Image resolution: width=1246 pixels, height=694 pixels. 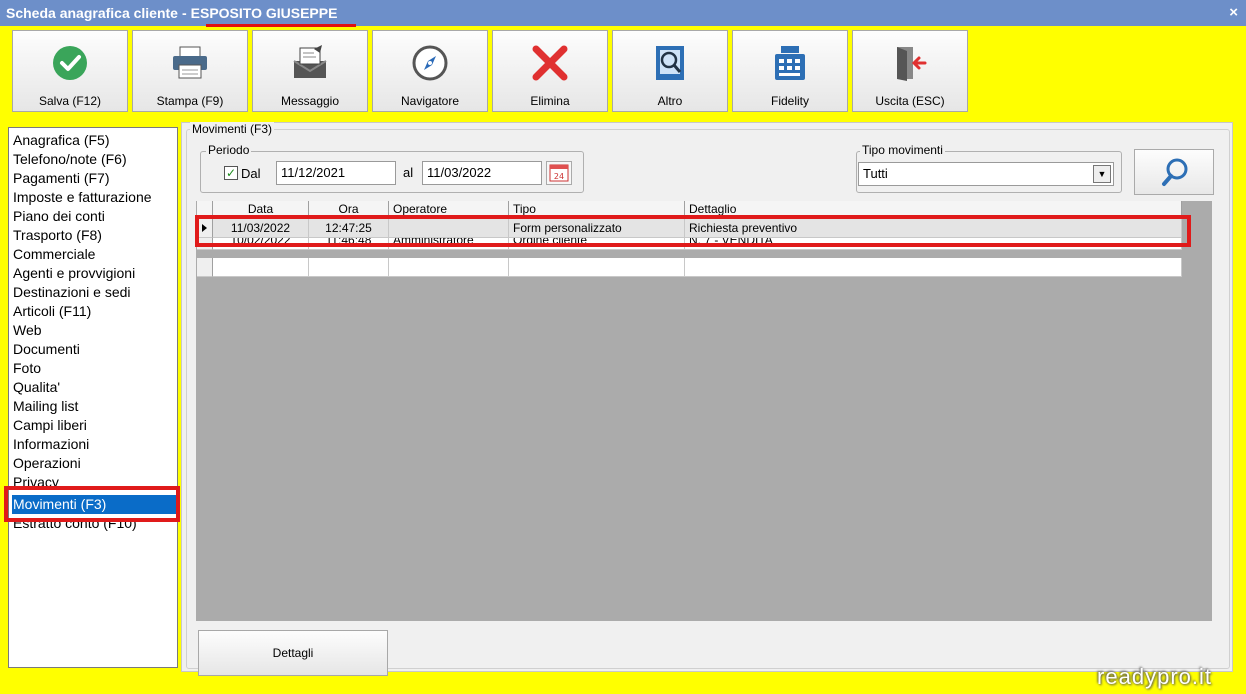 I want to click on cell-tipo: Ordine cliente, so click(x=597, y=244).